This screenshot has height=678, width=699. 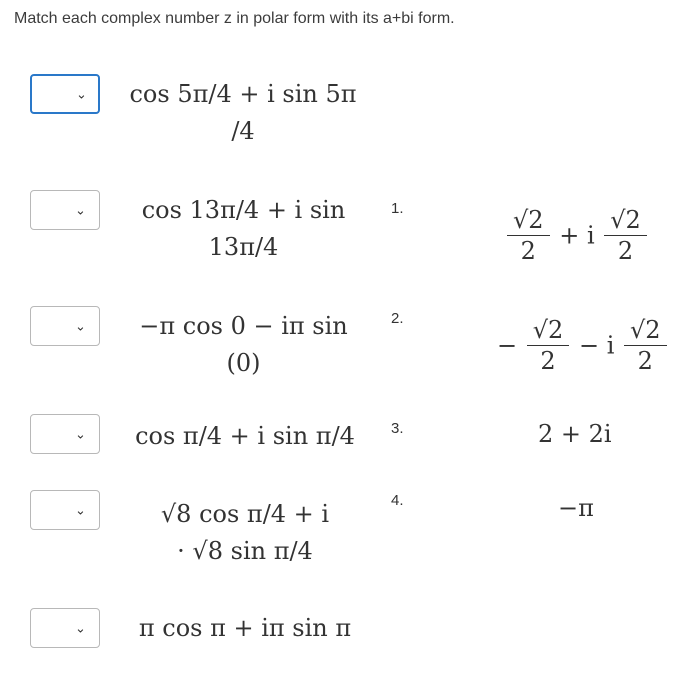 What do you see at coordinates (65, 326) in the screenshot?
I see `match-select-3: ⌄` at bounding box center [65, 326].